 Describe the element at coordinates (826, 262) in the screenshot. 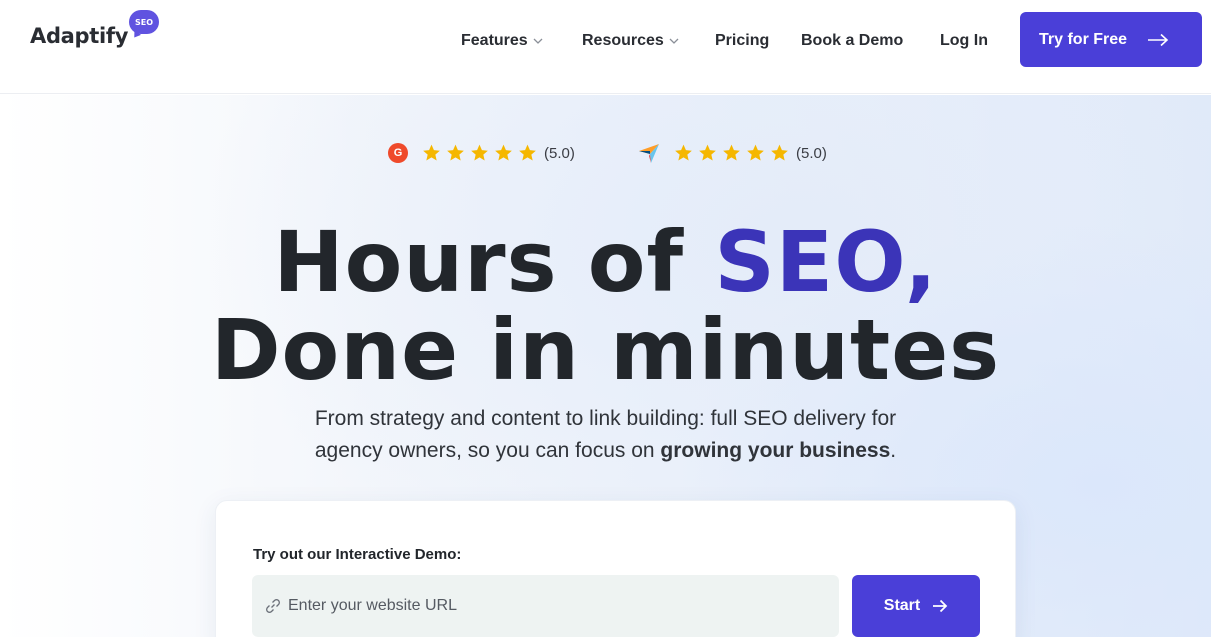

I see `hero-title-accent: SEO,` at that location.